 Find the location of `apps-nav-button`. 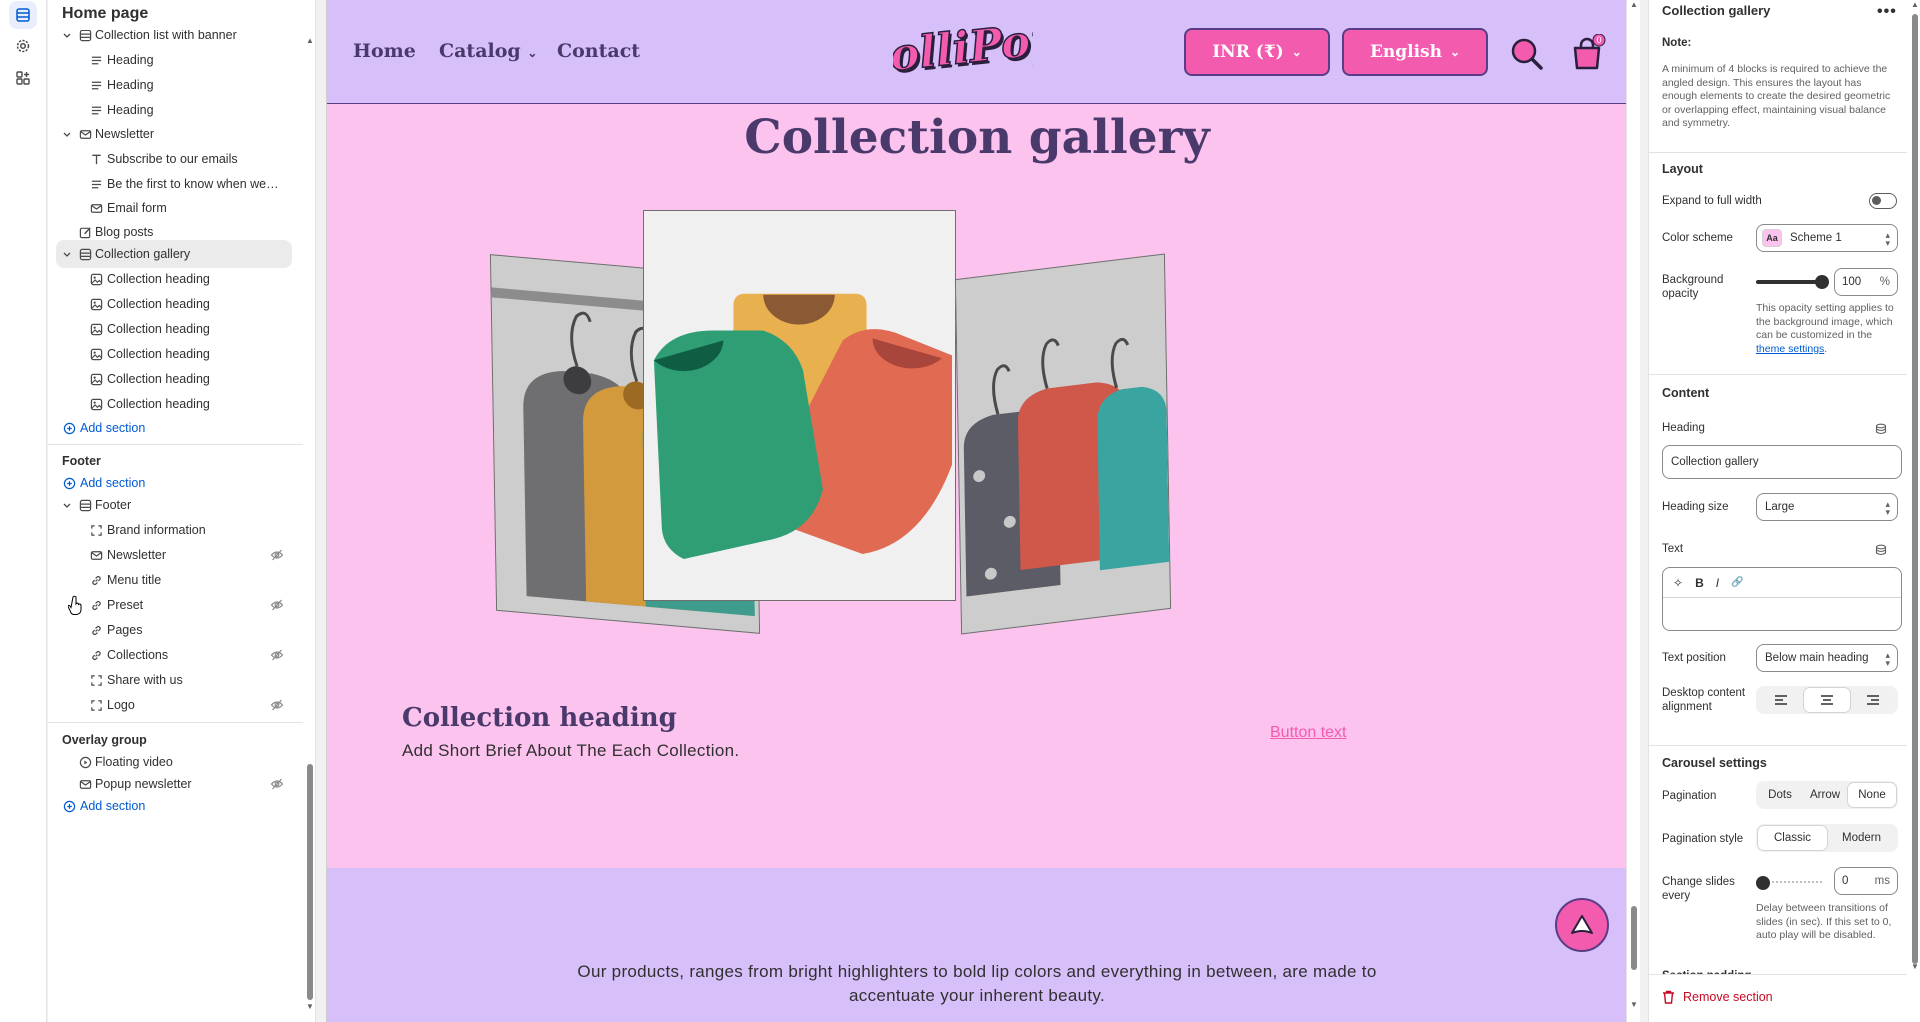

apps-nav-button is located at coordinates (23, 78).